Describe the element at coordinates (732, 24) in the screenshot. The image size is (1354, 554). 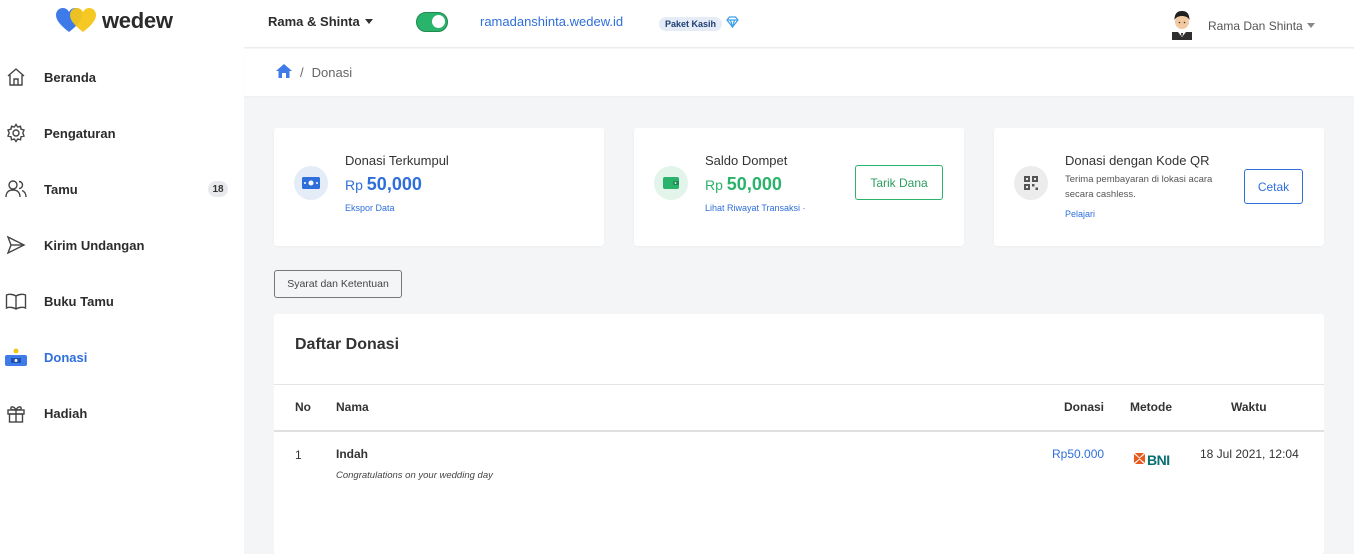
I see `diamond-icon` at that location.